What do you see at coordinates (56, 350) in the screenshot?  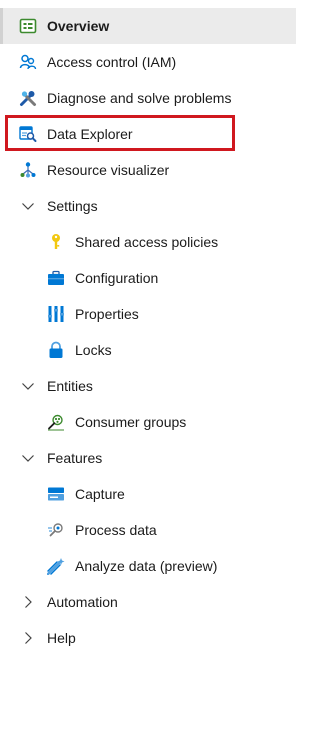 I see `lock-icon` at bounding box center [56, 350].